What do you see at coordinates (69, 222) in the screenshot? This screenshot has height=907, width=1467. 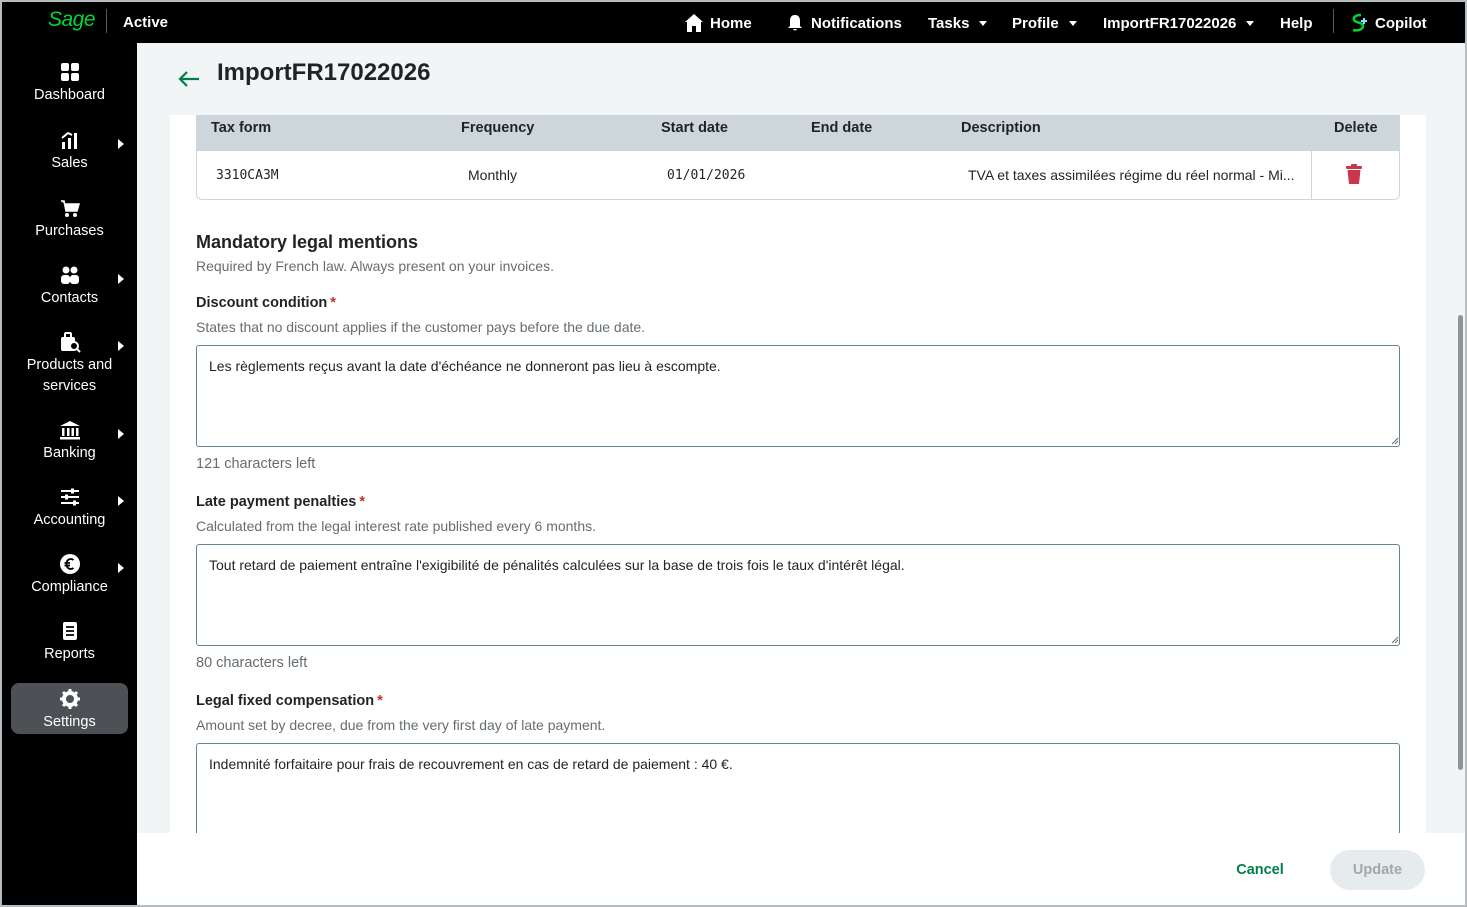 I see `sidebar-item-purchases: Purchases` at bounding box center [69, 222].